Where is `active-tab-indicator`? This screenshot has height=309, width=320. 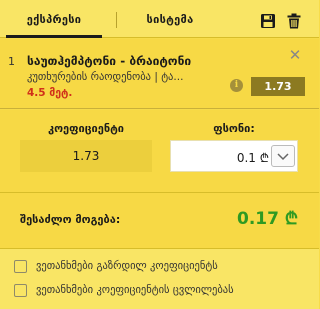 active-tab-indicator is located at coordinates (54, 36).